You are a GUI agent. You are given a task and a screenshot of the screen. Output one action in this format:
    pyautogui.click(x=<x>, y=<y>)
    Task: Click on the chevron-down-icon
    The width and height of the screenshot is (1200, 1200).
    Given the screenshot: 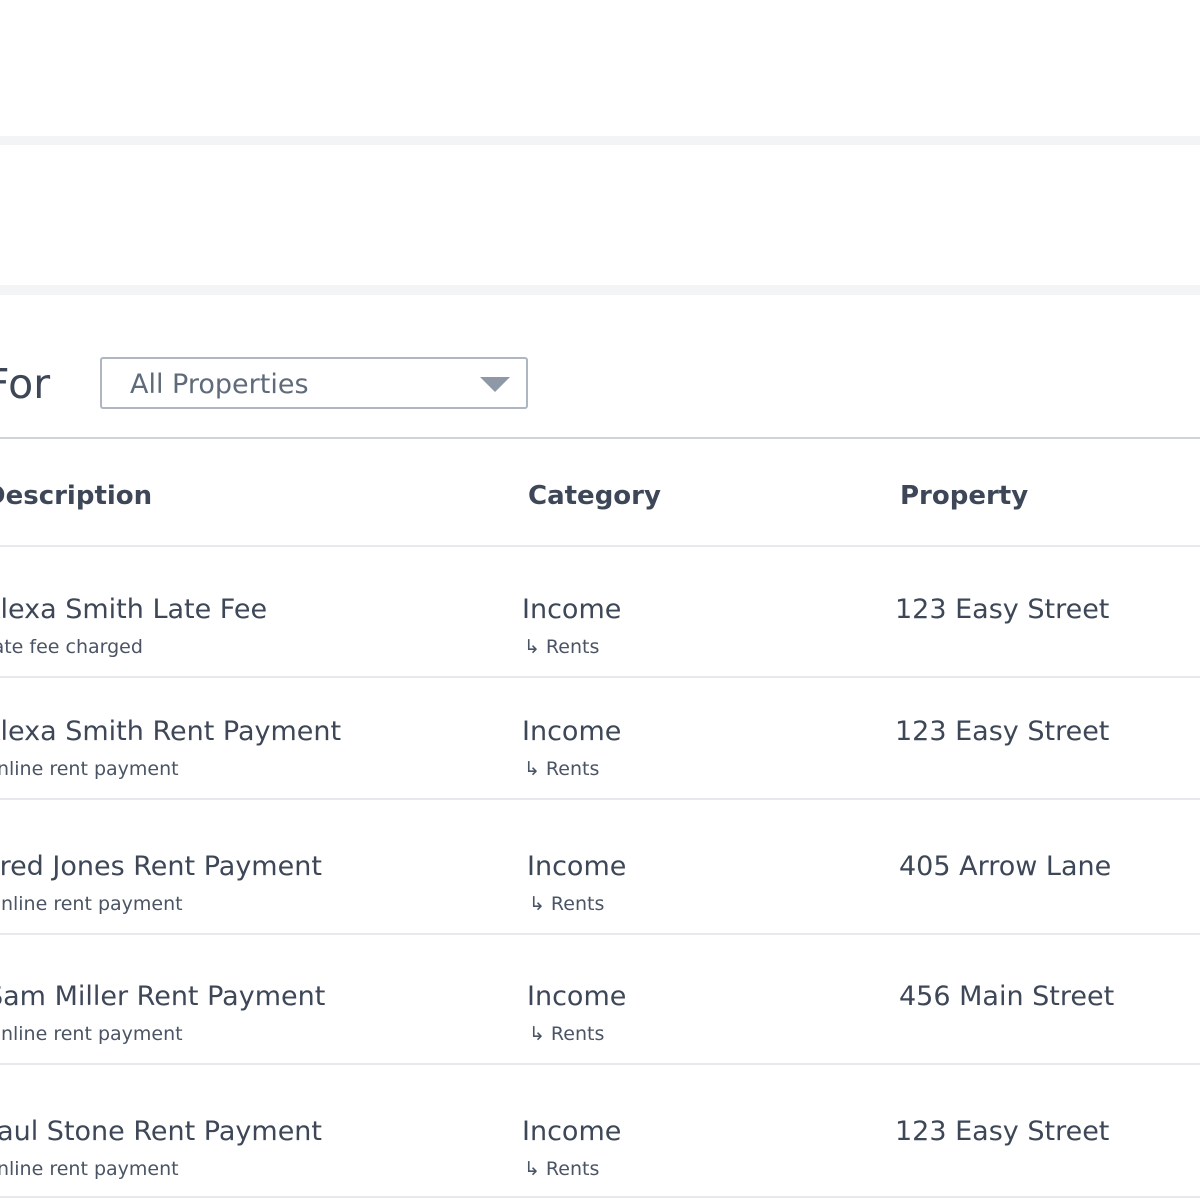 What is the action you would take?
    pyautogui.click(x=495, y=384)
    